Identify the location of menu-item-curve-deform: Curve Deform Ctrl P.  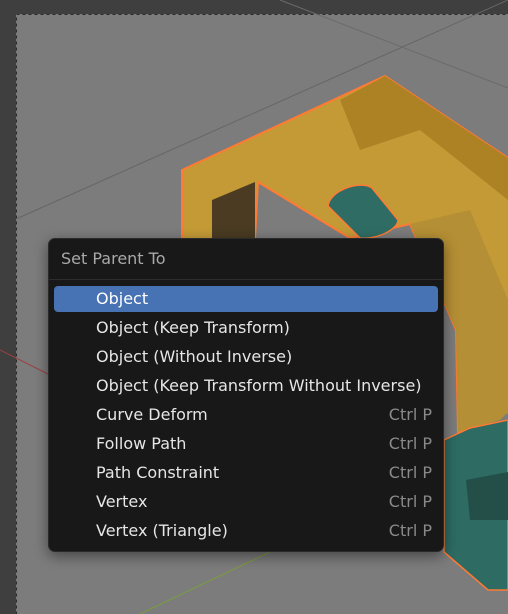
(246, 415).